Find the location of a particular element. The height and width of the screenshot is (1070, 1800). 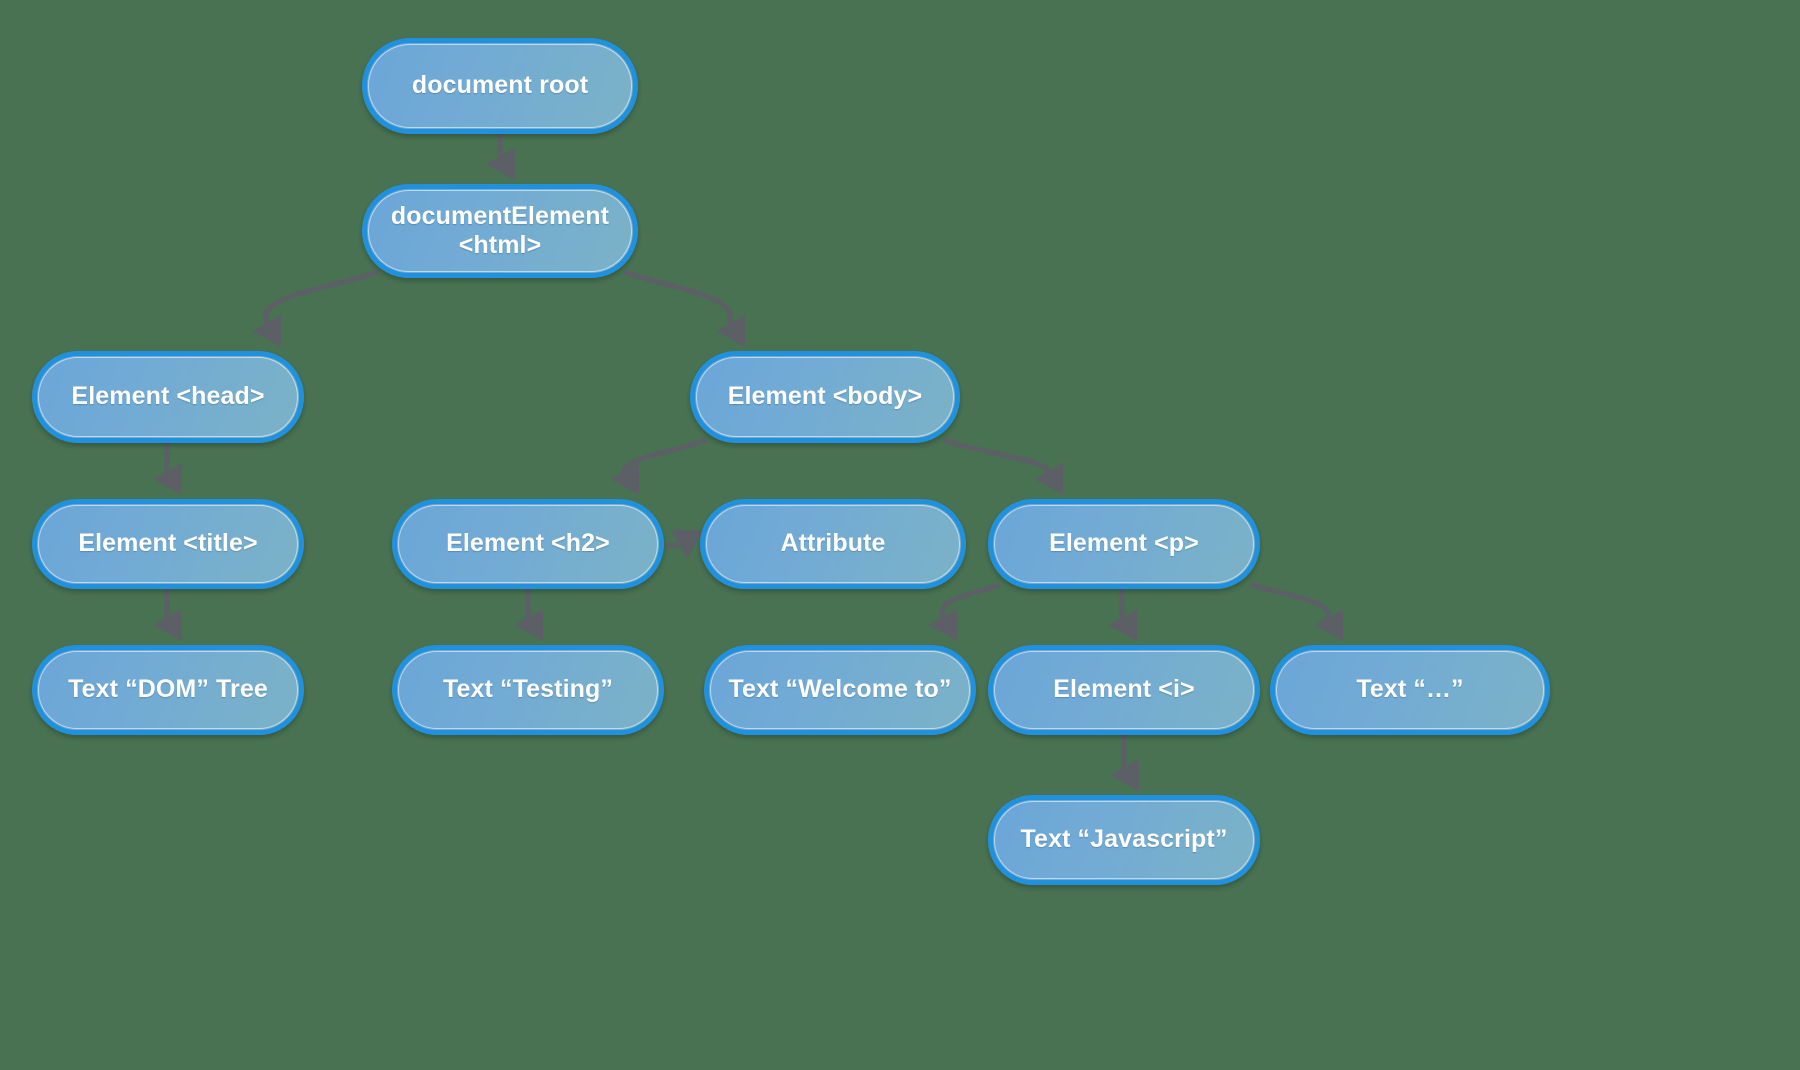

node-document-element: documentElement <html> is located at coordinates (500, 231).